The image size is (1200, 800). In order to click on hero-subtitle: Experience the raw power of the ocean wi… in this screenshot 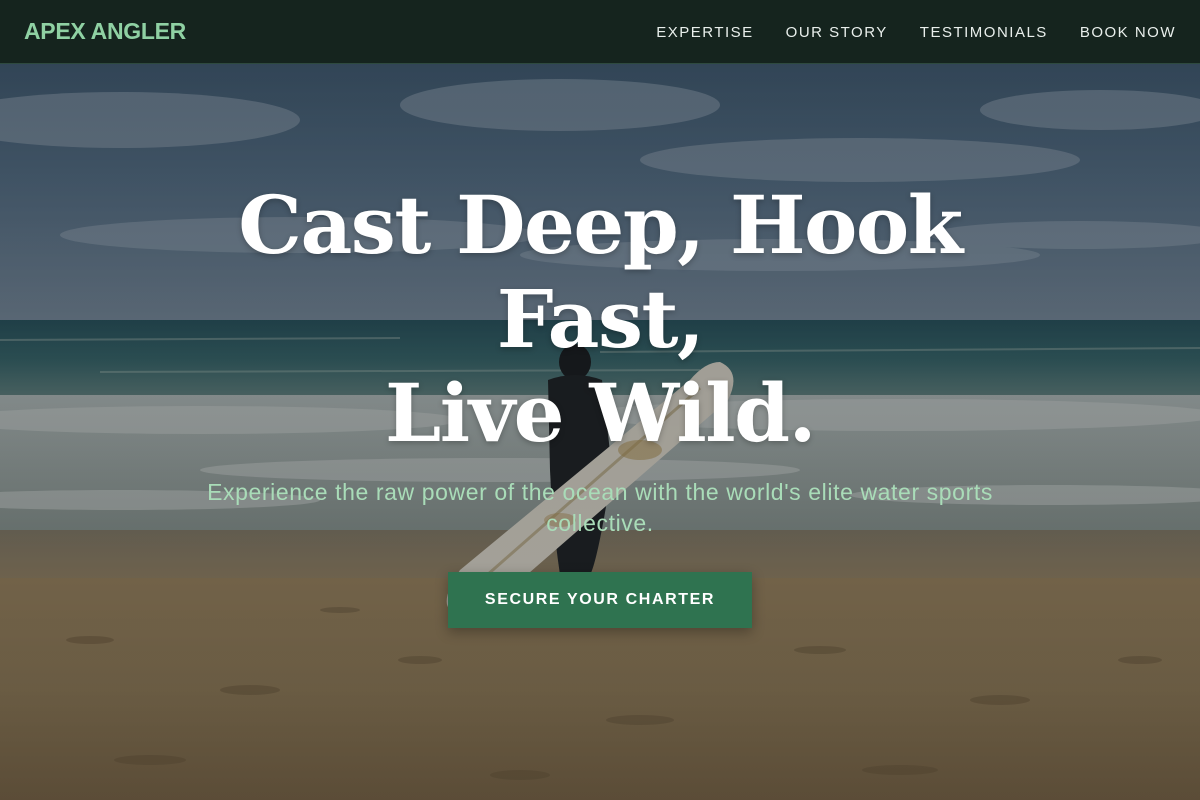, I will do `click(600, 507)`.